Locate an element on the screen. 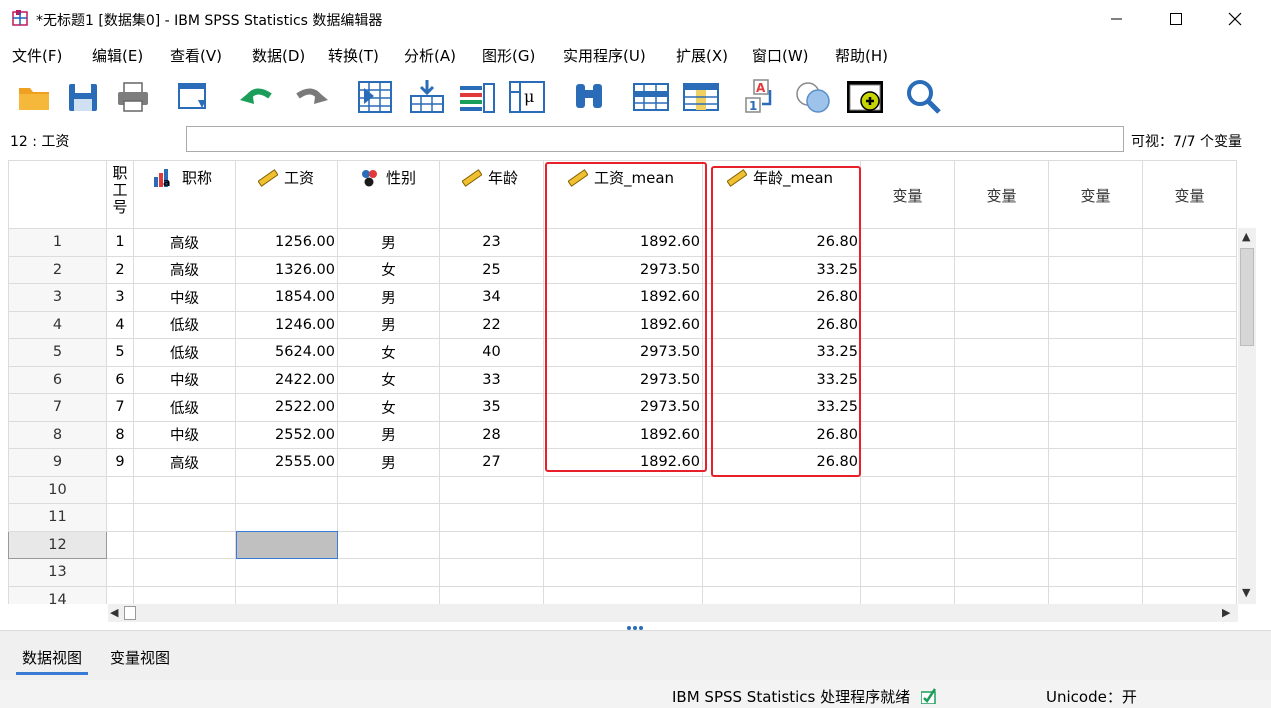  weight-cases-icon is located at coordinates (813, 97).